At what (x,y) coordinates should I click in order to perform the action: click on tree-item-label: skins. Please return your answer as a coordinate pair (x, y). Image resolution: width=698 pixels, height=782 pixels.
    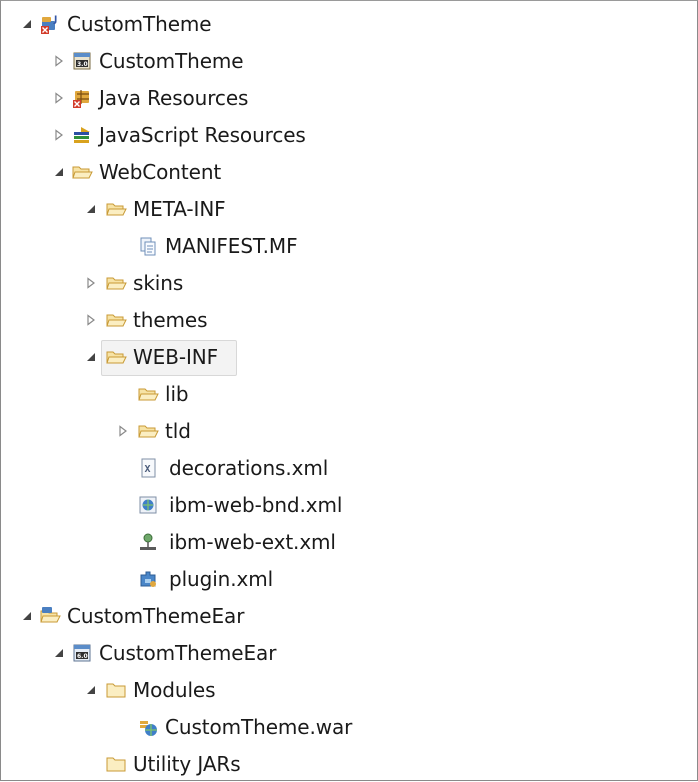
    Looking at the image, I should click on (158, 283).